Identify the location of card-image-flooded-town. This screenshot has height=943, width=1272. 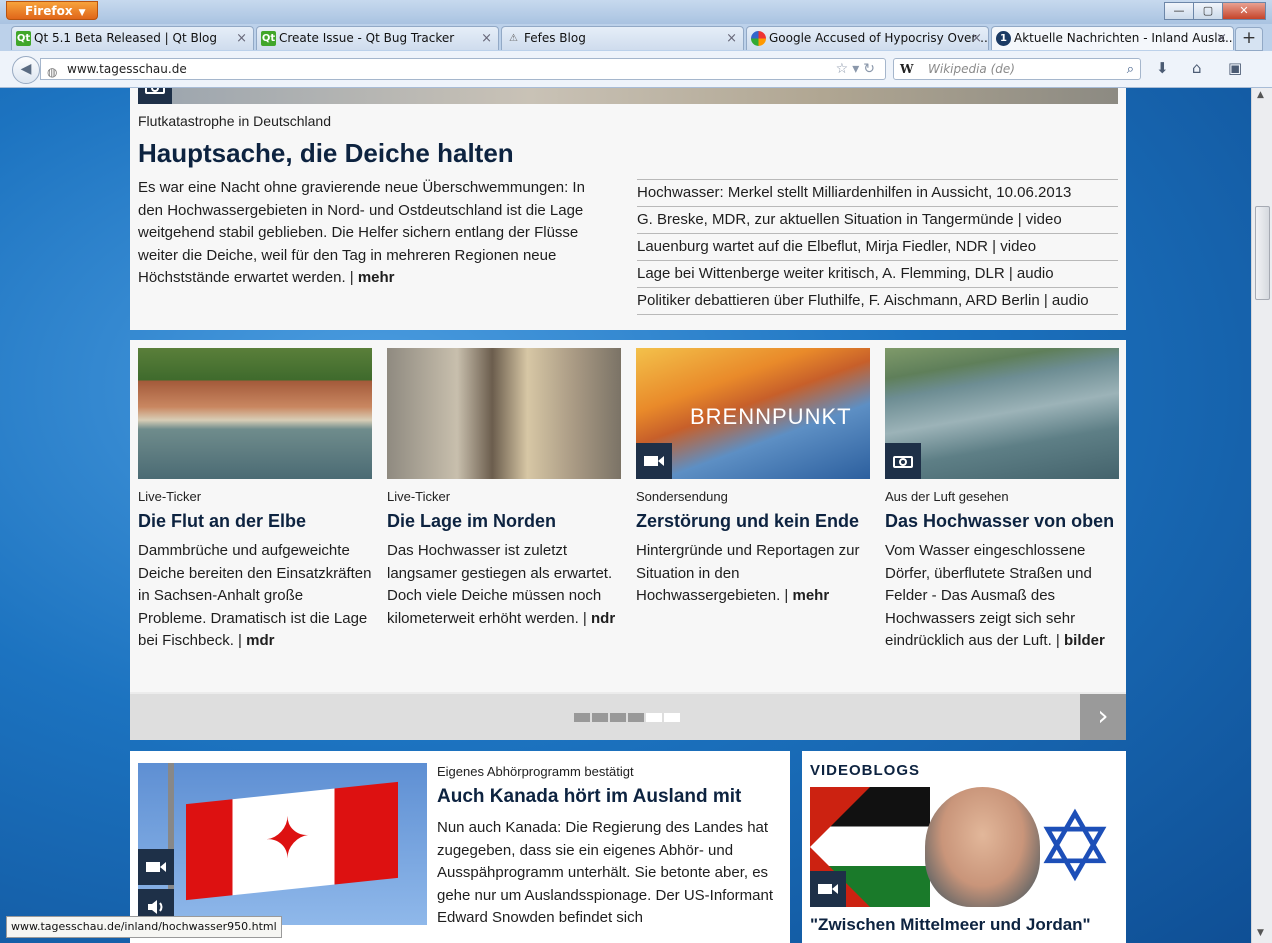
(255, 413).